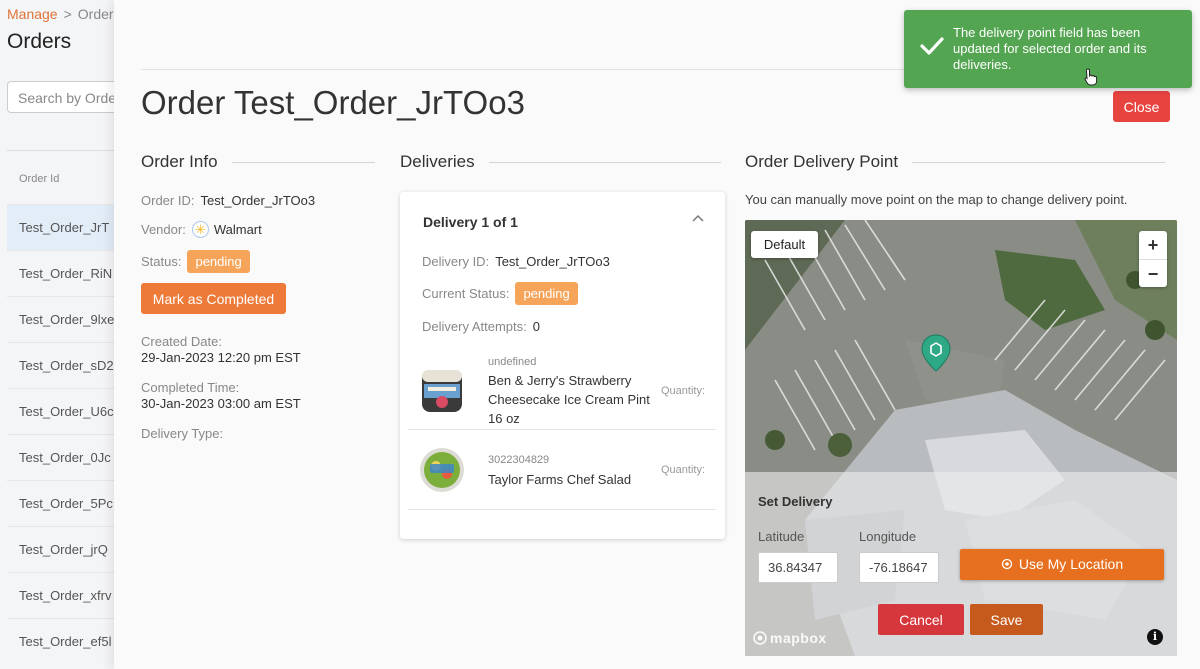 The image size is (1200, 669). What do you see at coordinates (936, 355) in the screenshot?
I see `map-location-pin-icon` at bounding box center [936, 355].